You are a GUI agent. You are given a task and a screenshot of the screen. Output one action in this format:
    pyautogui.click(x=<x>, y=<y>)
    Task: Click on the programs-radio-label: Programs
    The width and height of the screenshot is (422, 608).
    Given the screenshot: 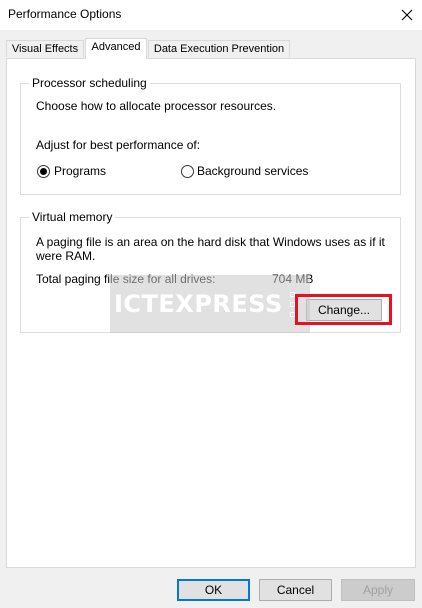 What is the action you would take?
    pyautogui.click(x=80, y=171)
    